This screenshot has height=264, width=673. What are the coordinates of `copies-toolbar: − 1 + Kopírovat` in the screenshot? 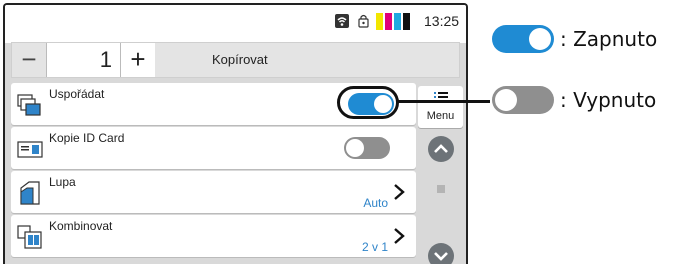 It's located at (235, 60).